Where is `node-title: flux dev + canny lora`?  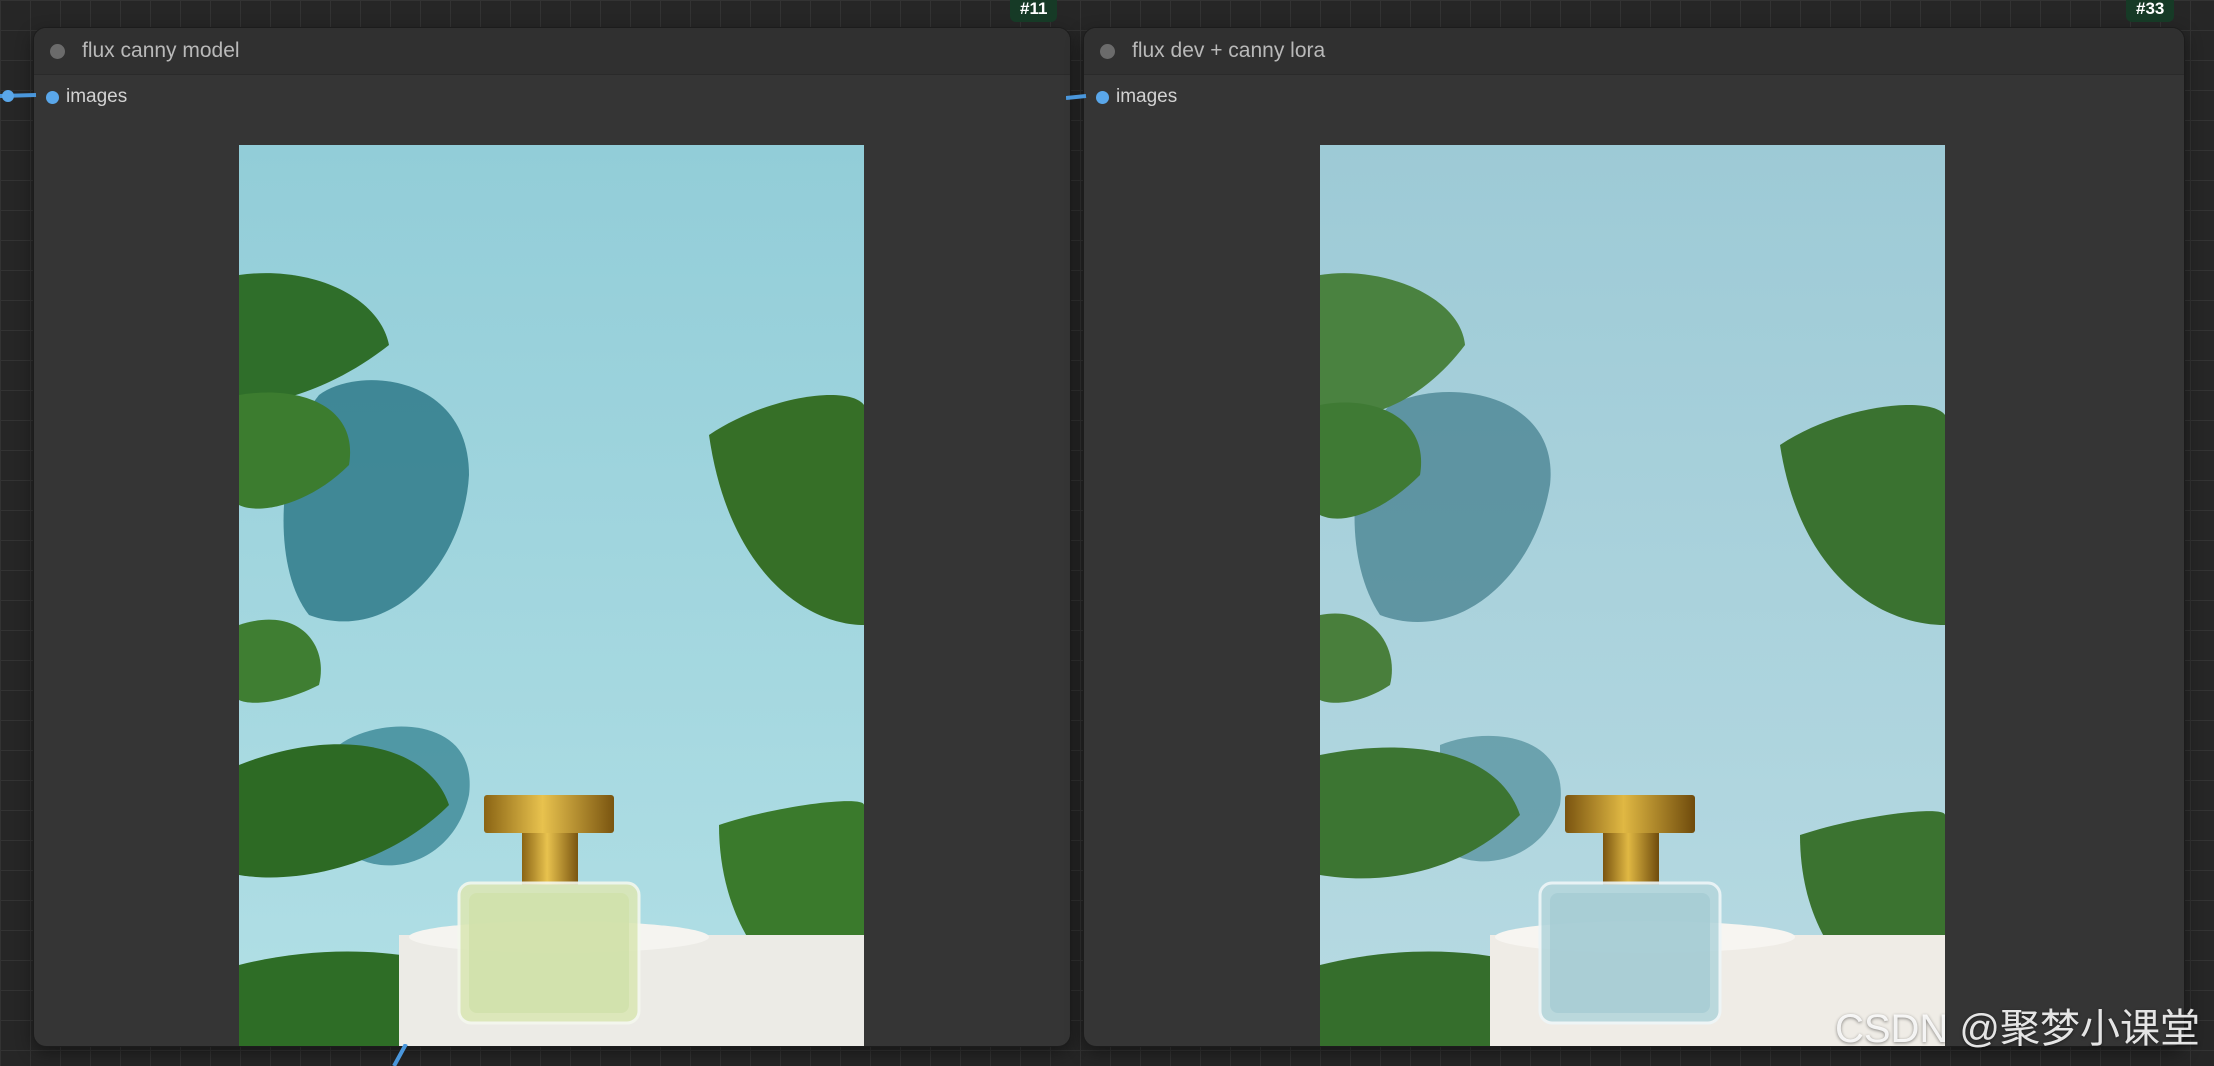
node-title: flux dev + canny lora is located at coordinates (1229, 50).